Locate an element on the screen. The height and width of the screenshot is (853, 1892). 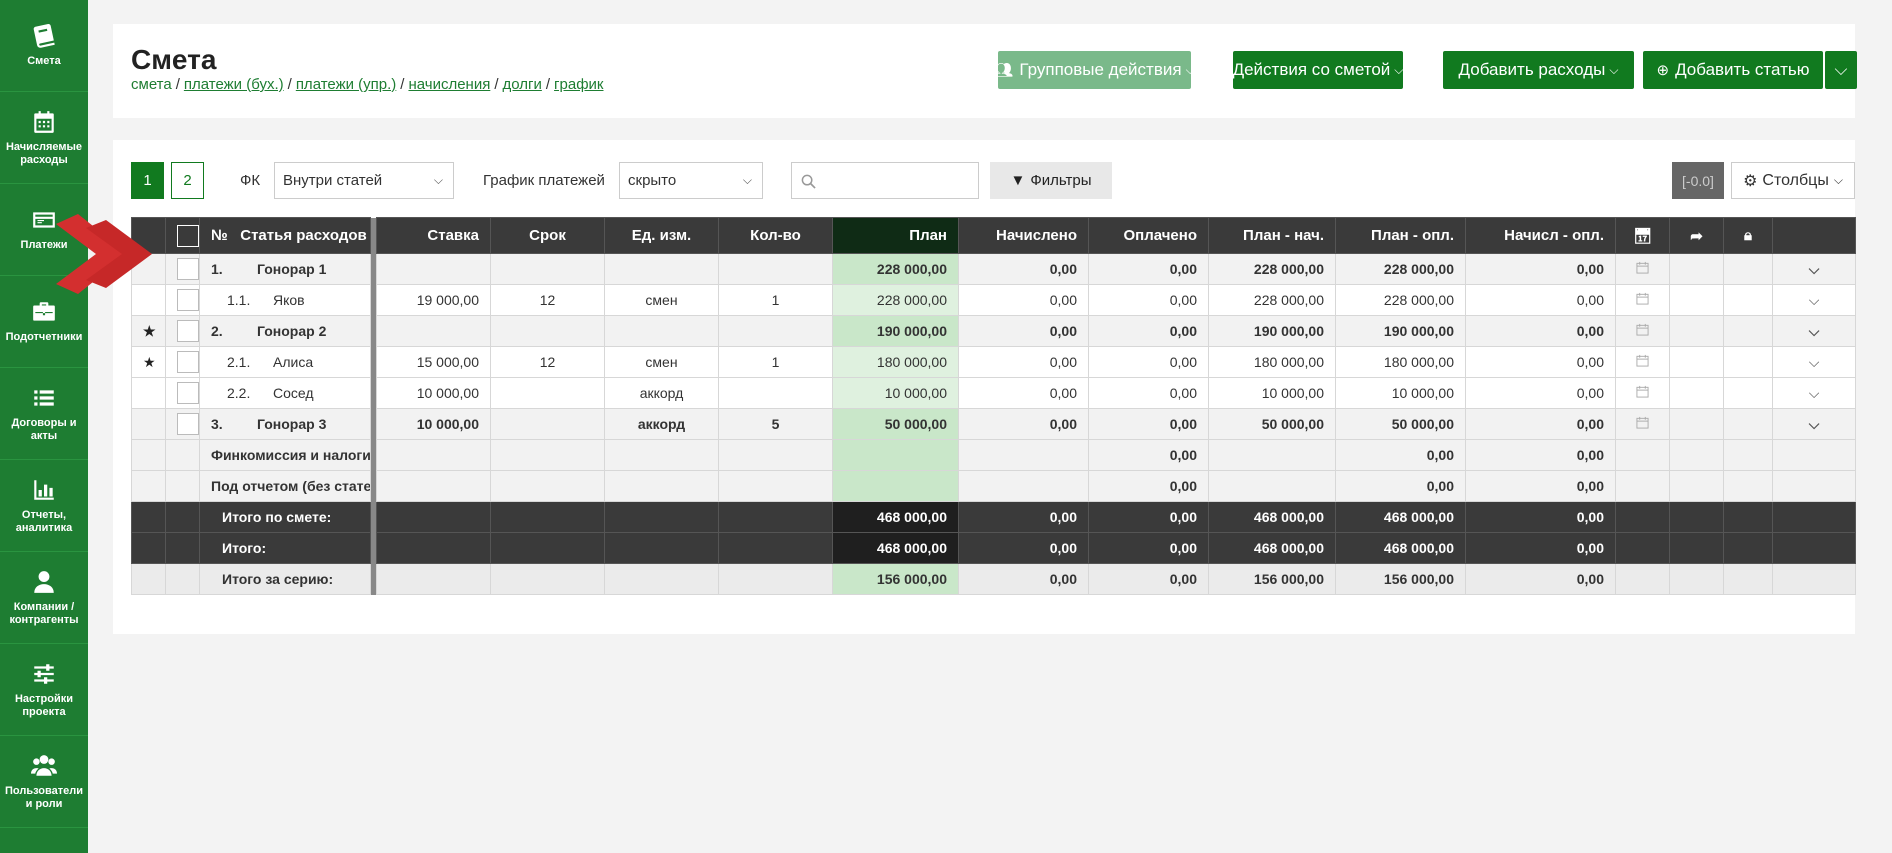
columns-button: ⚙ Столбцы ⌵ is located at coordinates (1793, 180).